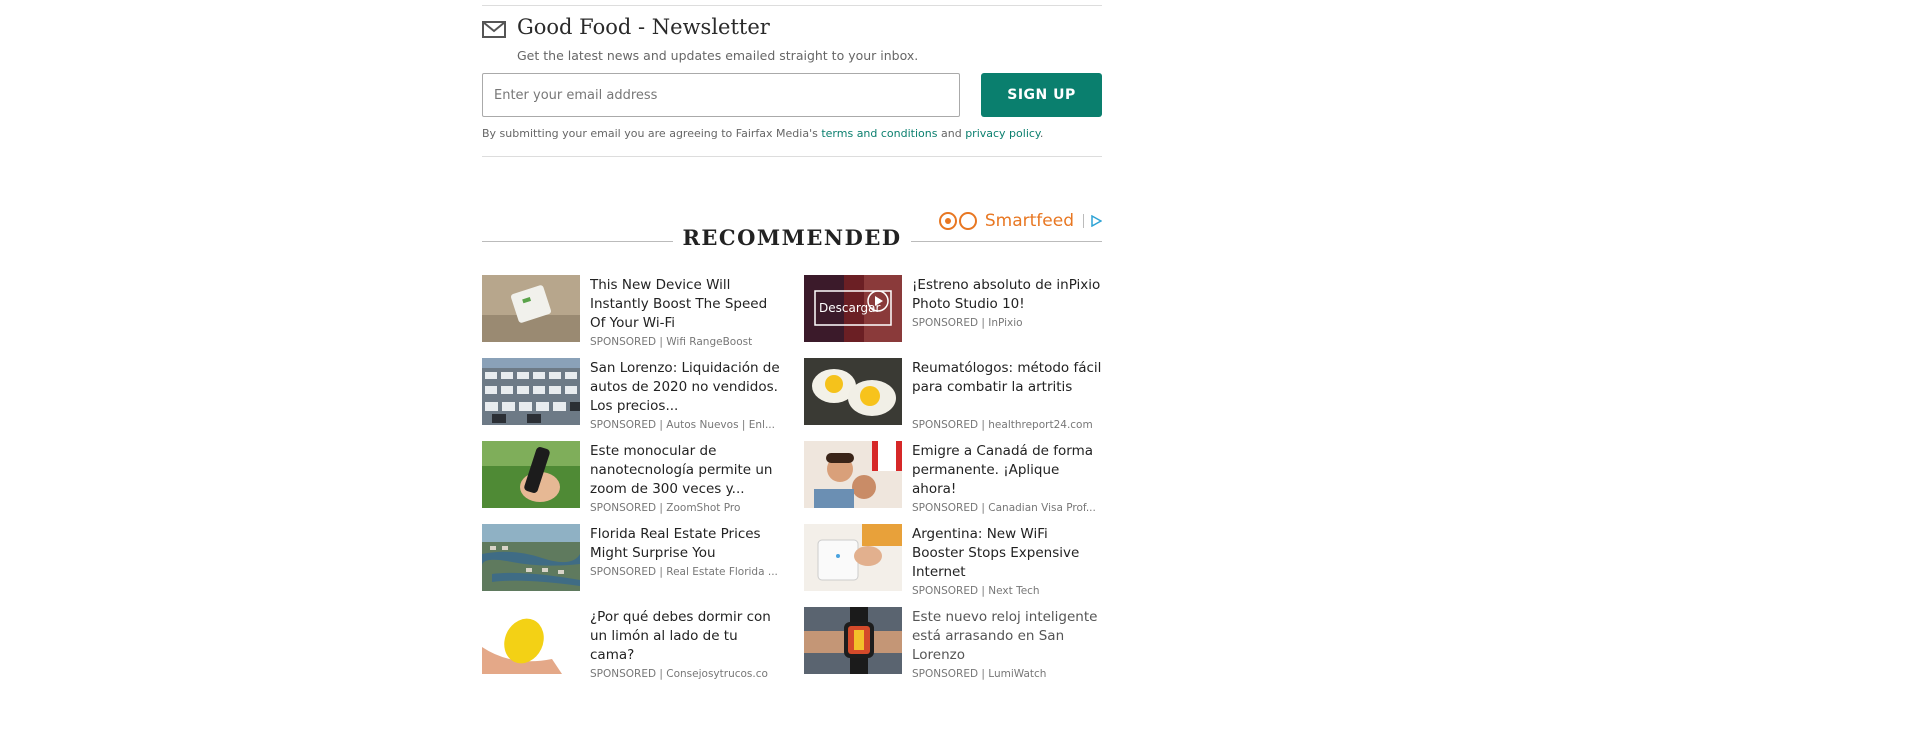  Describe the element at coordinates (853, 474) in the screenshot. I see `canada-couple-thumbnail` at that location.